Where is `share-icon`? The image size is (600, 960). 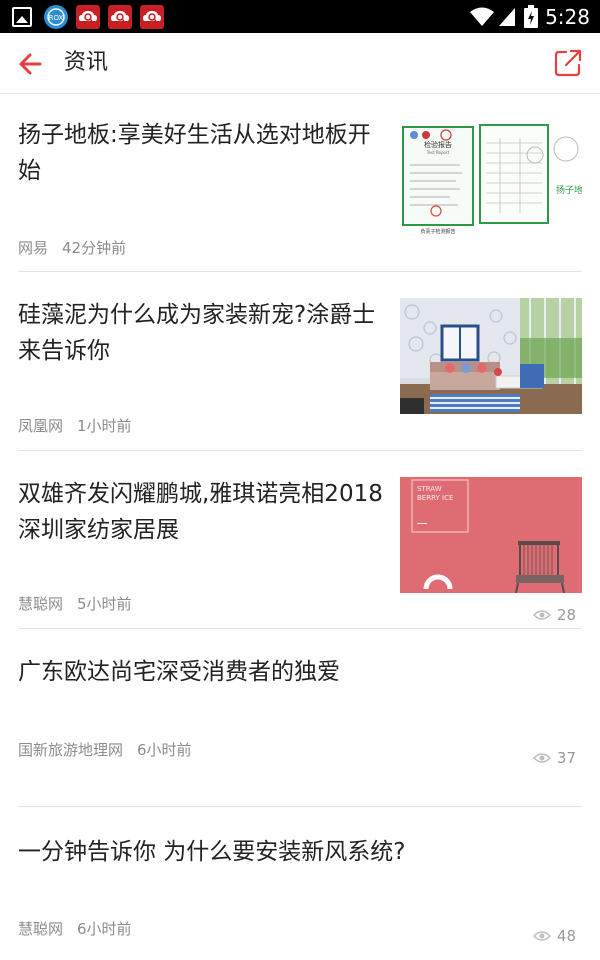
share-icon is located at coordinates (568, 63).